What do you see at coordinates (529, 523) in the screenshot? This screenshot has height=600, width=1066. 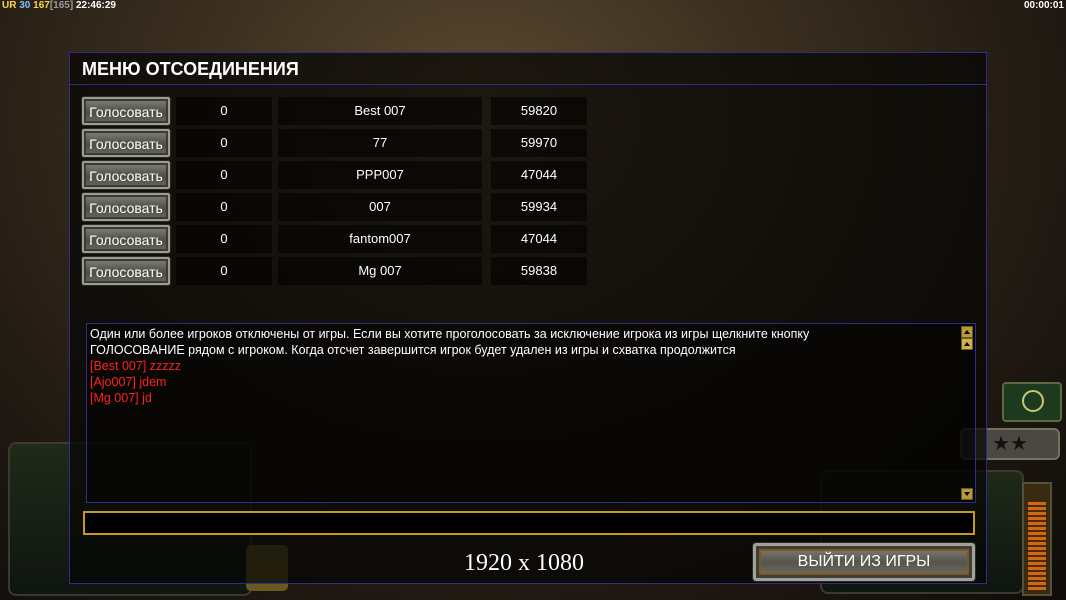 I see `chat-input` at bounding box center [529, 523].